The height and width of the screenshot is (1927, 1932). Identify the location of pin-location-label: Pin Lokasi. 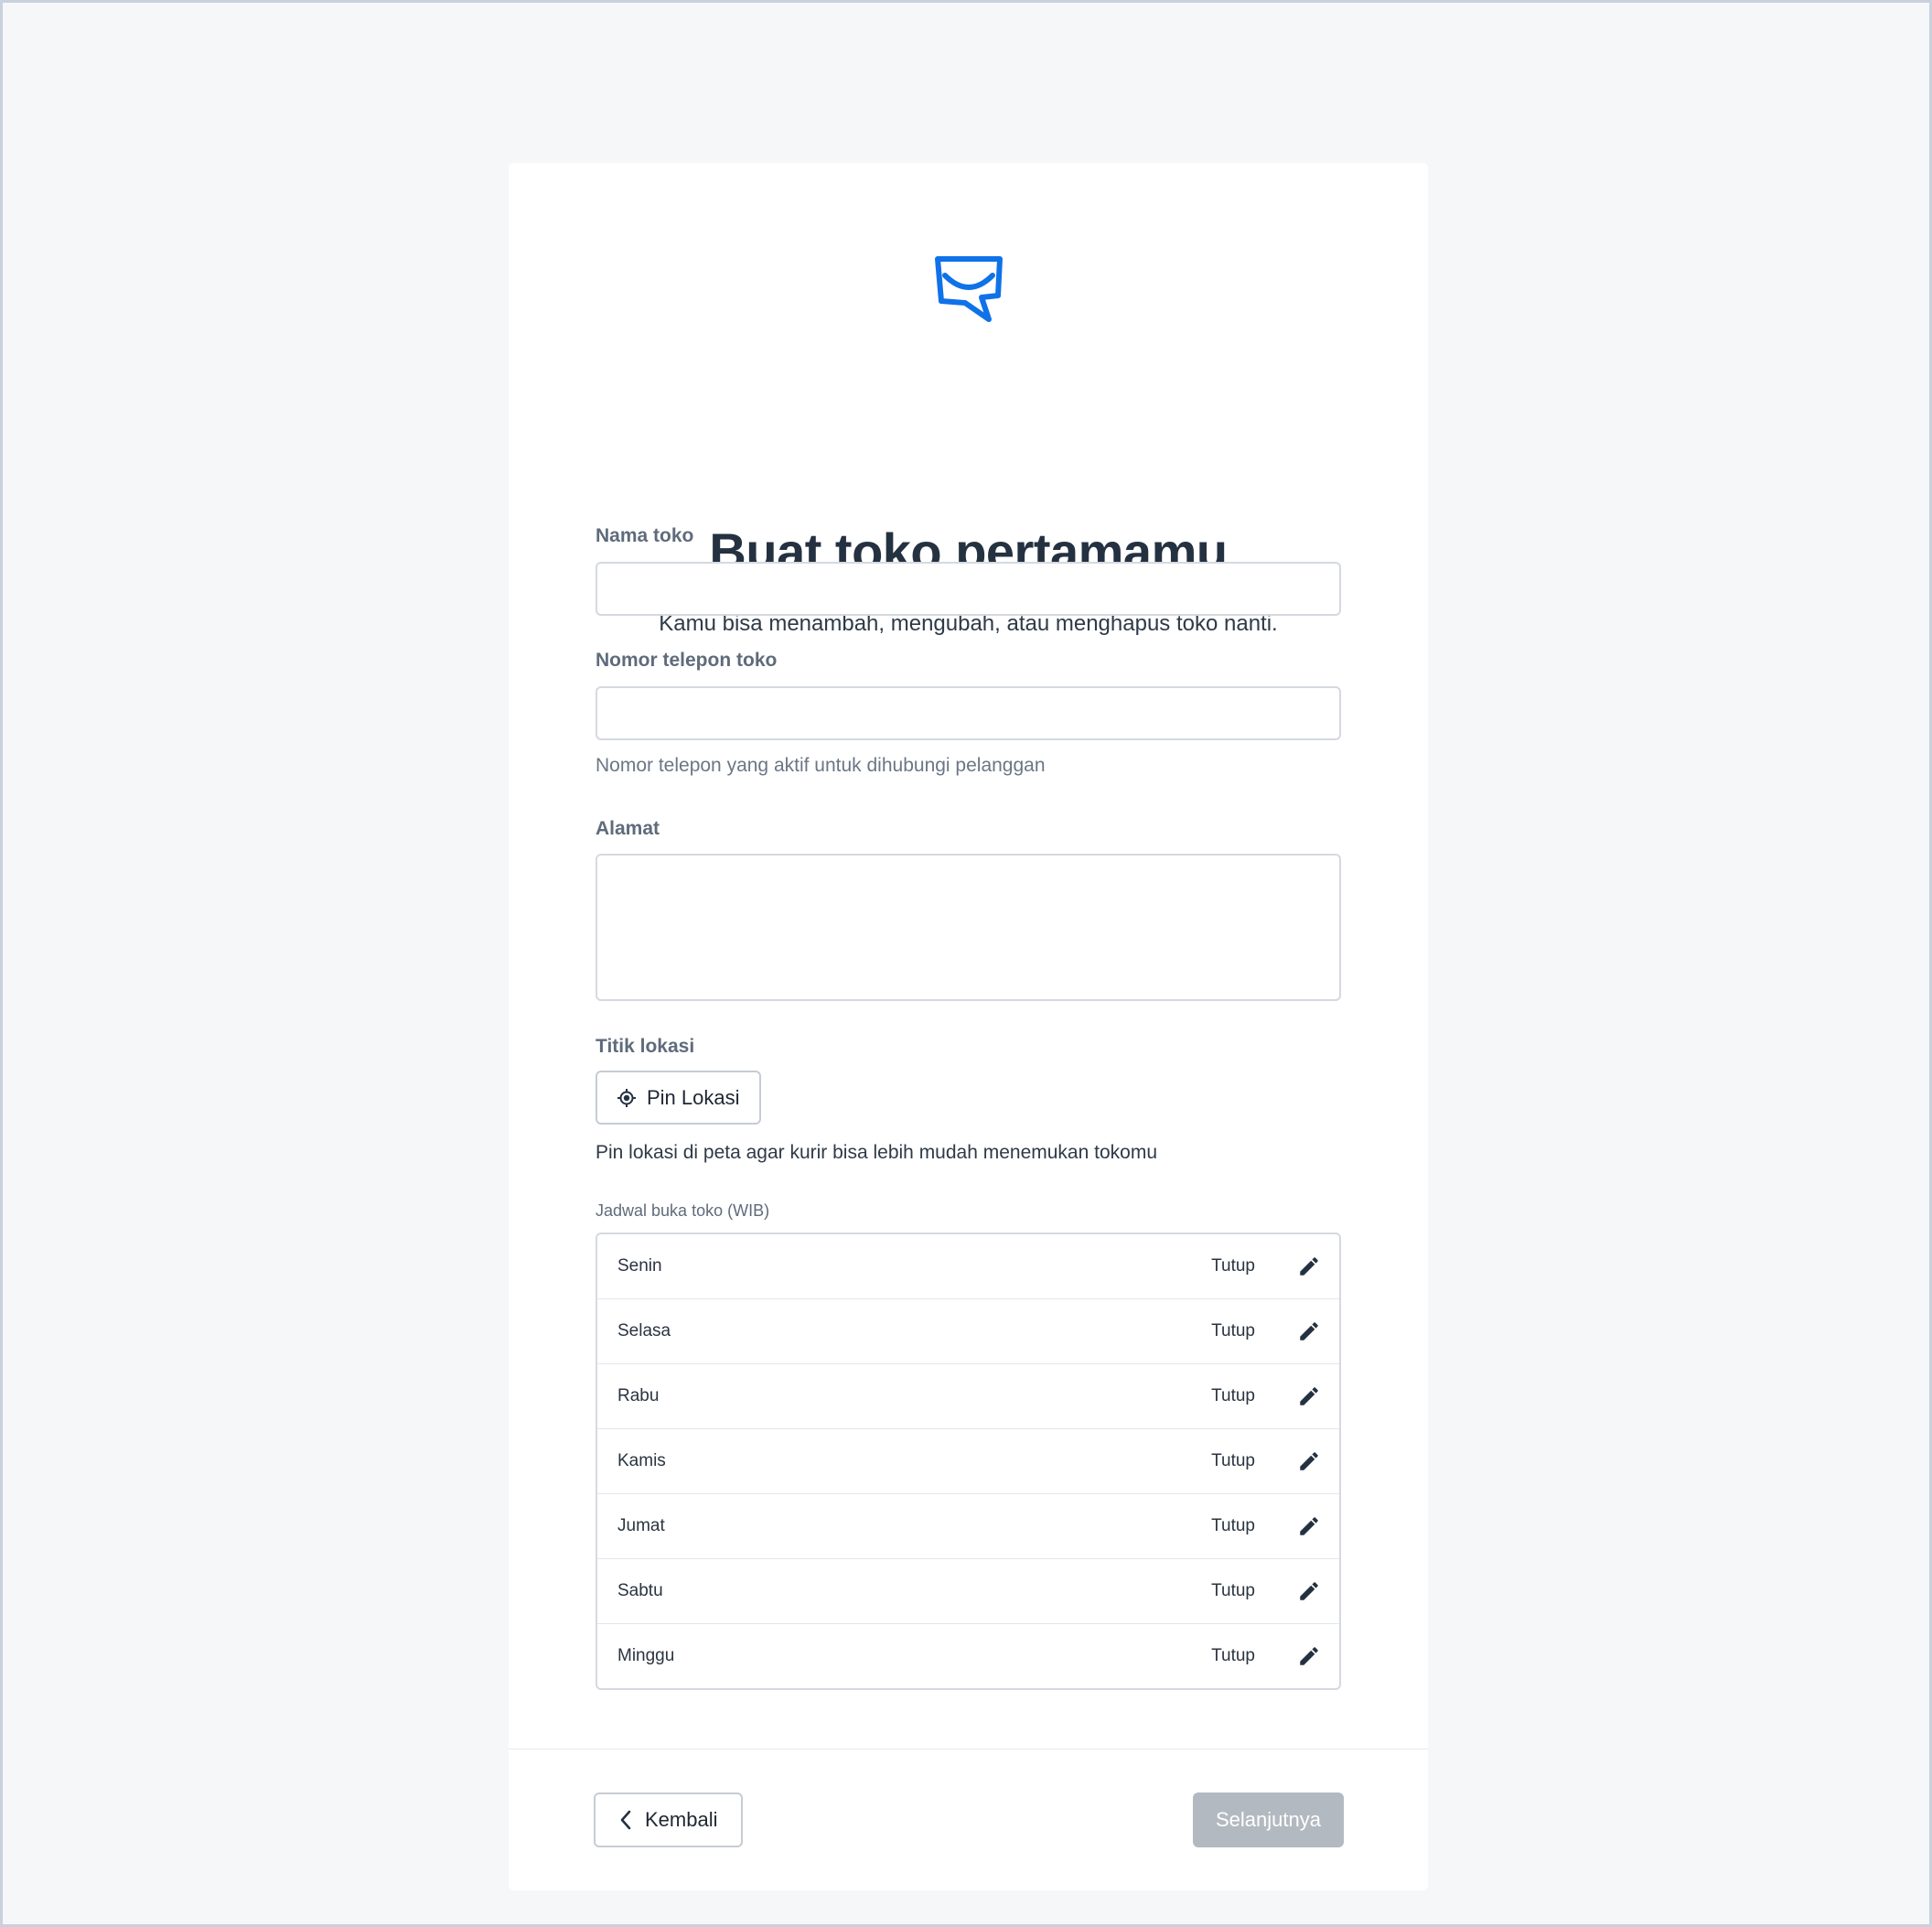
(694, 1097).